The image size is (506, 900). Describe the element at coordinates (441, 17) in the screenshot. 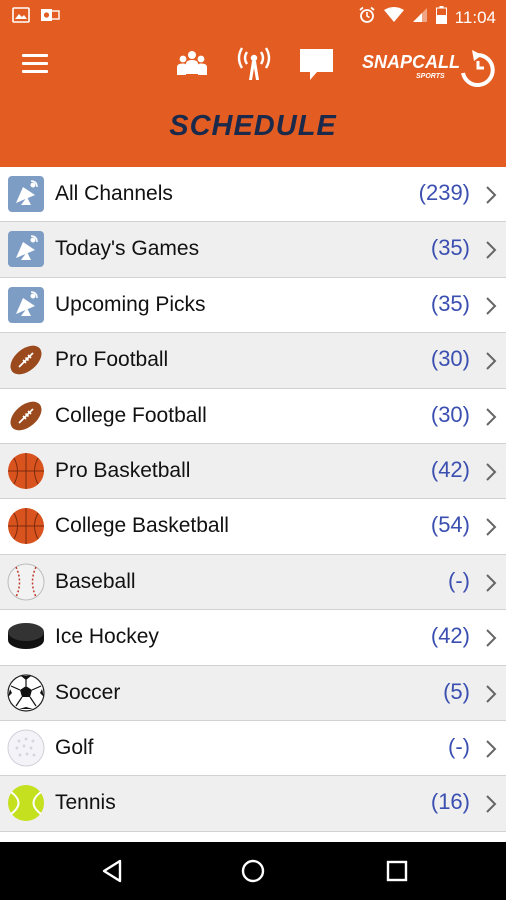

I see `battery-icon` at that location.